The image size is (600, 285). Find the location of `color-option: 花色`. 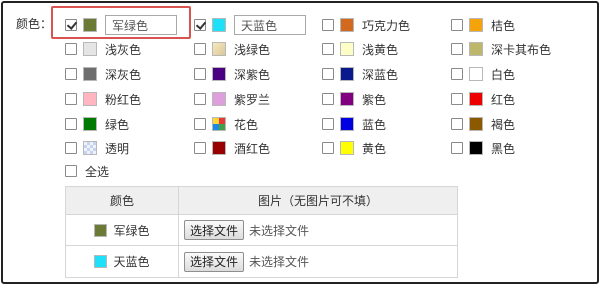

color-option: 花色 is located at coordinates (226, 124).